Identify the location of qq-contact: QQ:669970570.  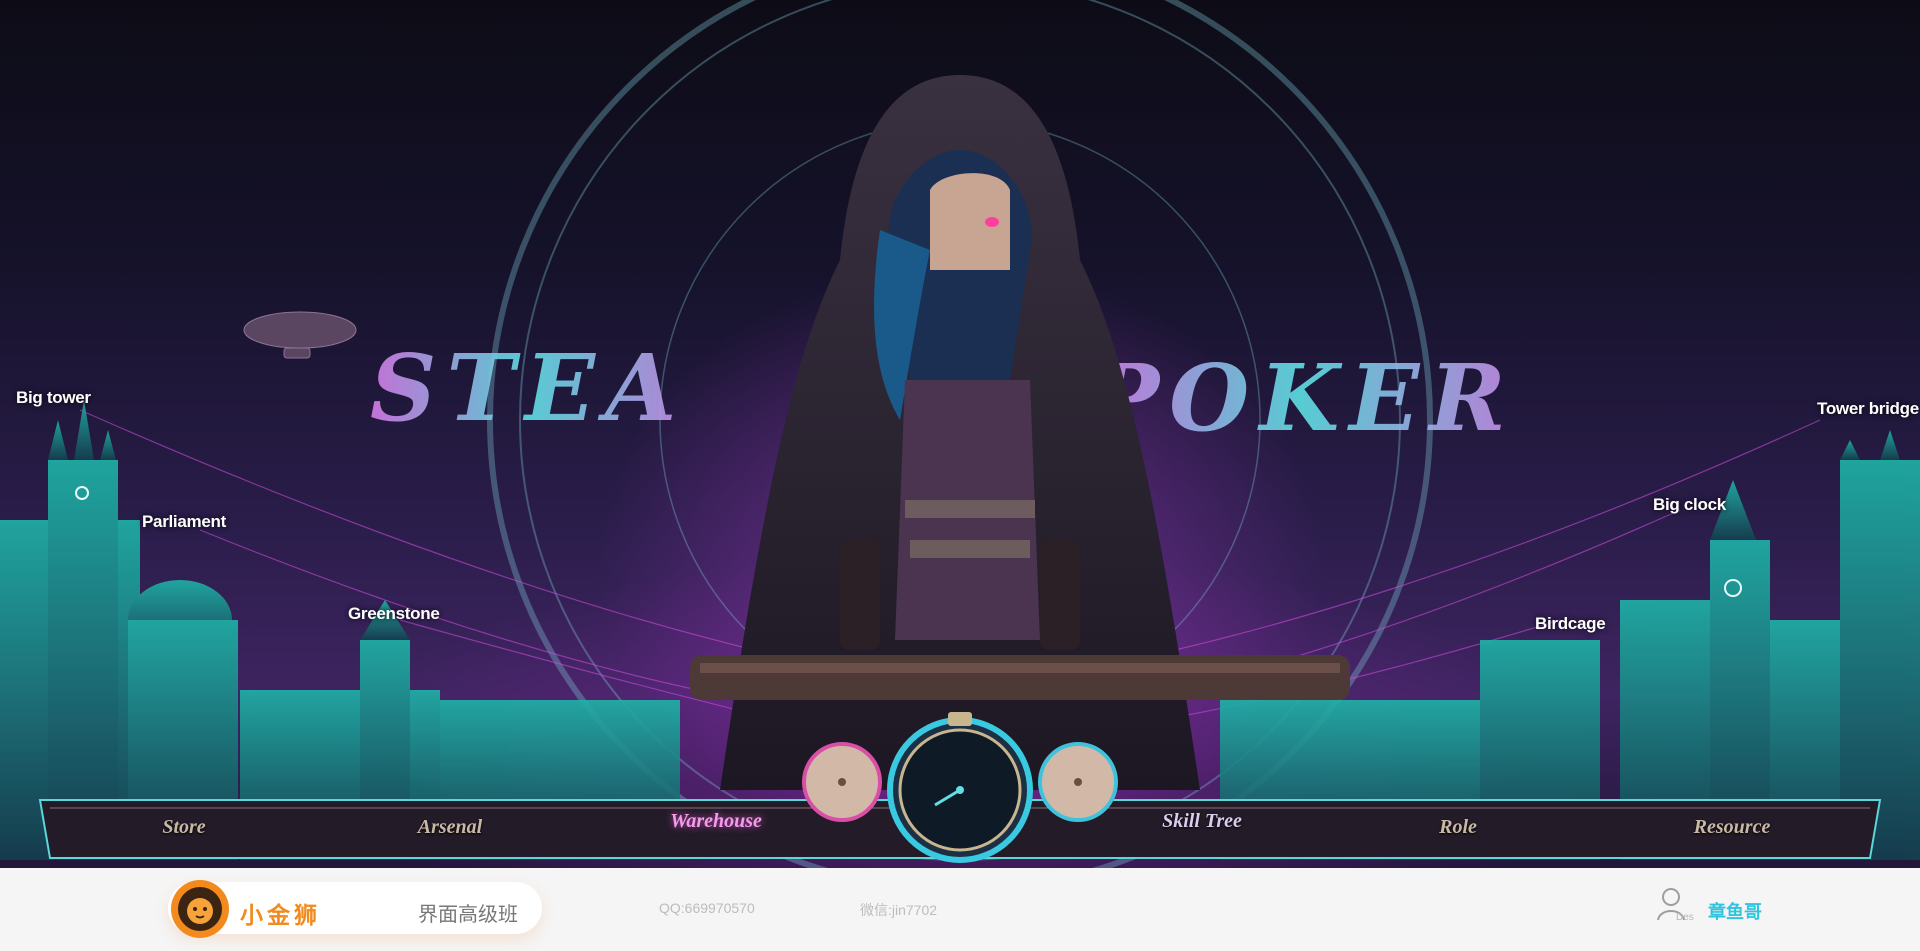
(707, 908).